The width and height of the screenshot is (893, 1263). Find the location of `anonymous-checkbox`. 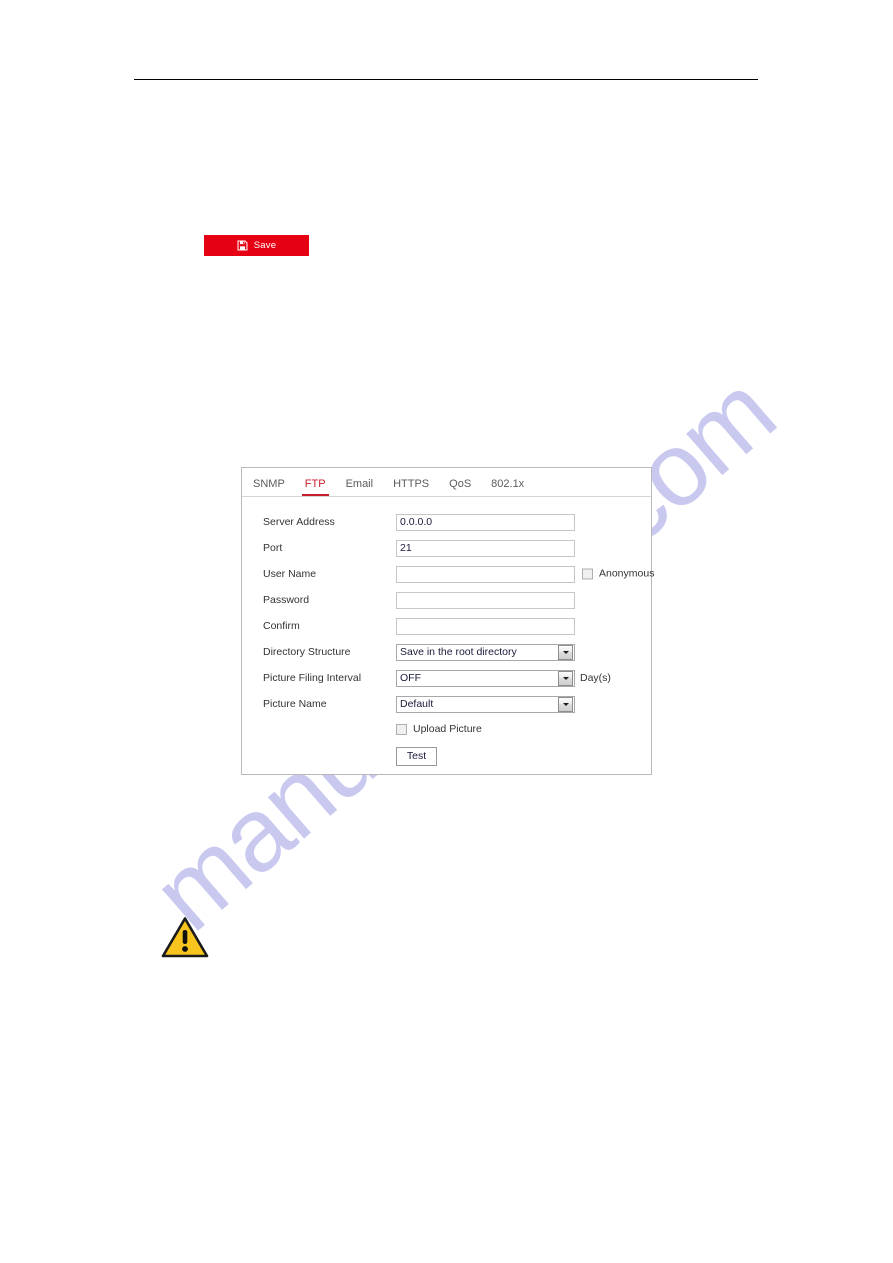

anonymous-checkbox is located at coordinates (587, 574).